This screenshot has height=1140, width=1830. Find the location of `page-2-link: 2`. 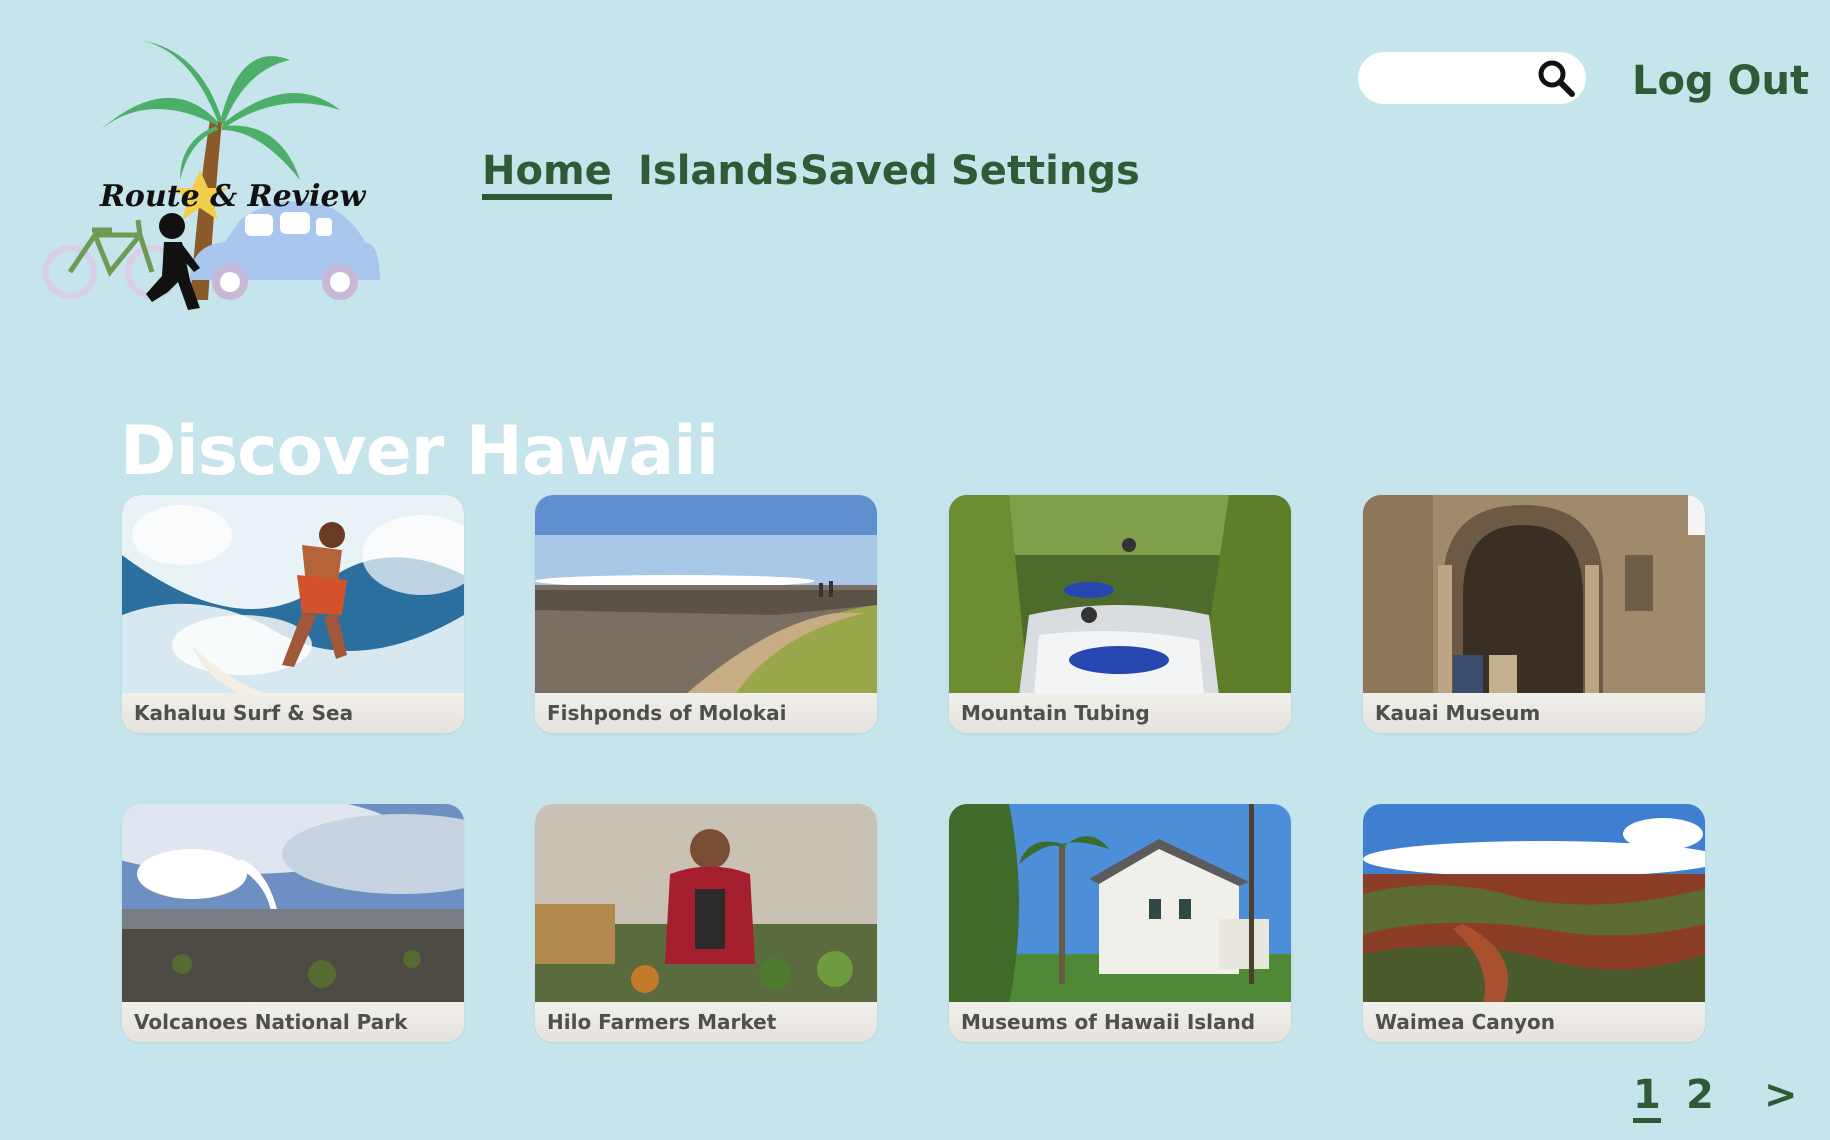

page-2-link: 2 is located at coordinates (1700, 1095).